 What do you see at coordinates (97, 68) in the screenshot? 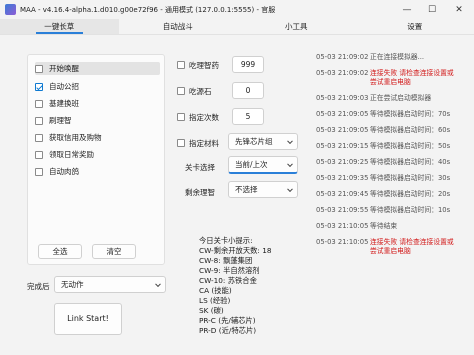
I see `task-item-wakeup: 开始唤醒` at bounding box center [97, 68].